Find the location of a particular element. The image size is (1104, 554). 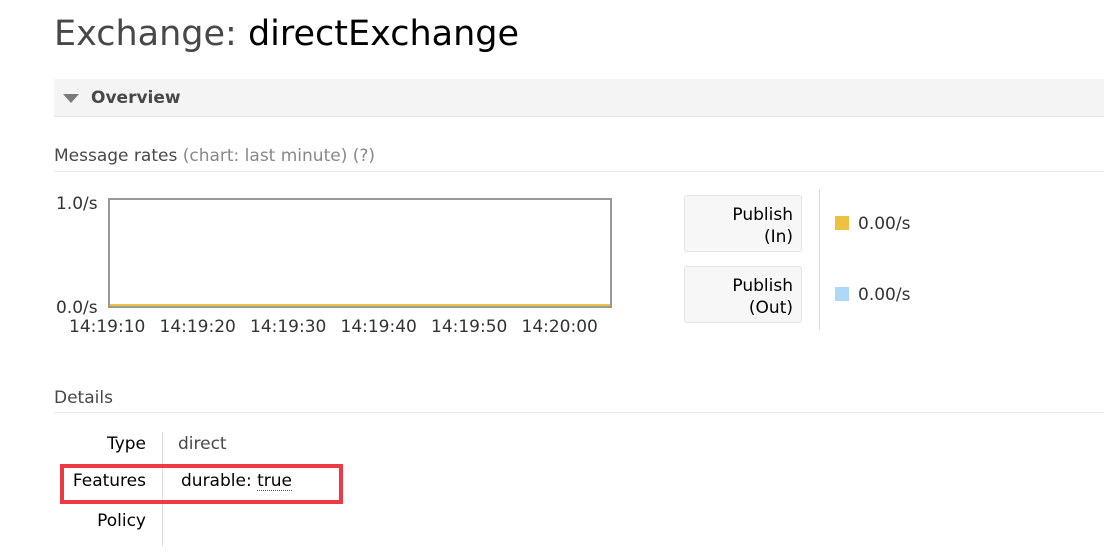

legend-separator is located at coordinates (819, 259).